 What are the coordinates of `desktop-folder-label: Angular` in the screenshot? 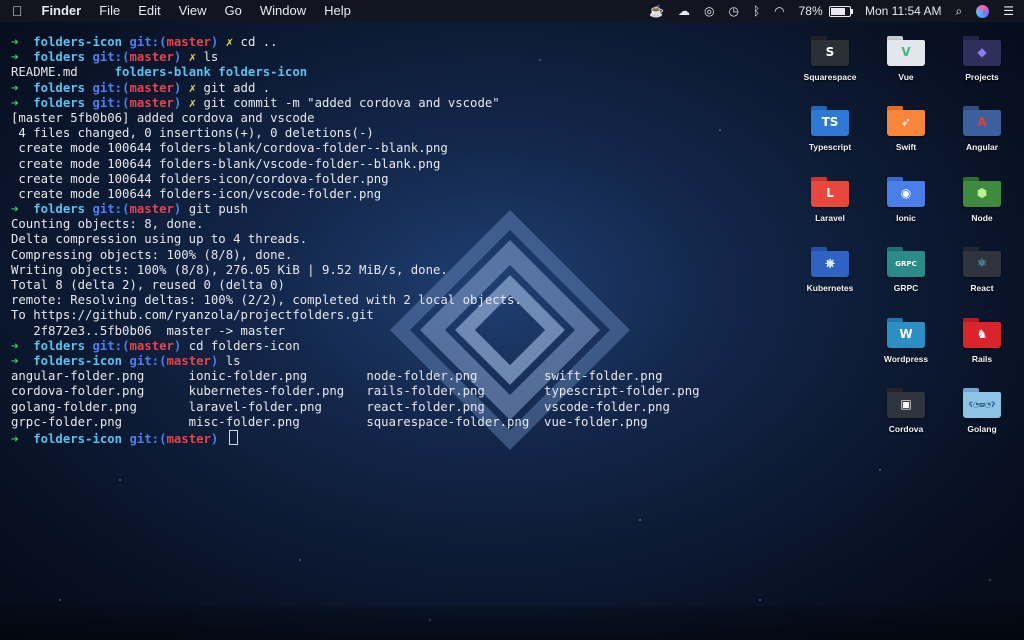 It's located at (982, 147).